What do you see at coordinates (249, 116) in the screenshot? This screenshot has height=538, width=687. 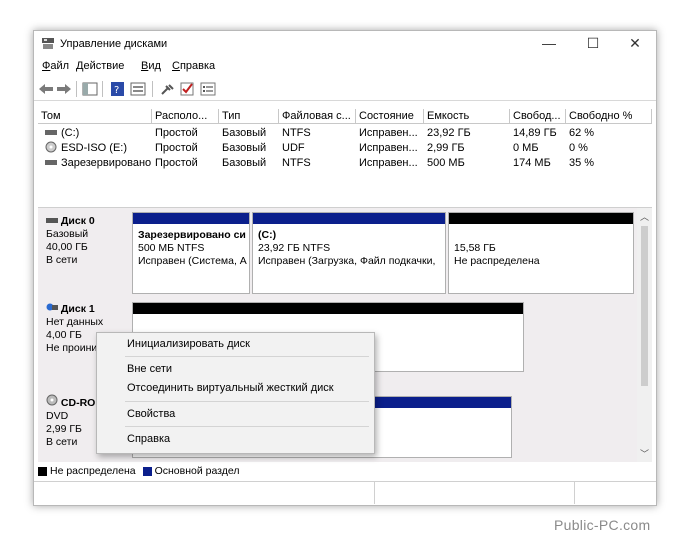 I see `column-header-type: Тип` at bounding box center [249, 116].